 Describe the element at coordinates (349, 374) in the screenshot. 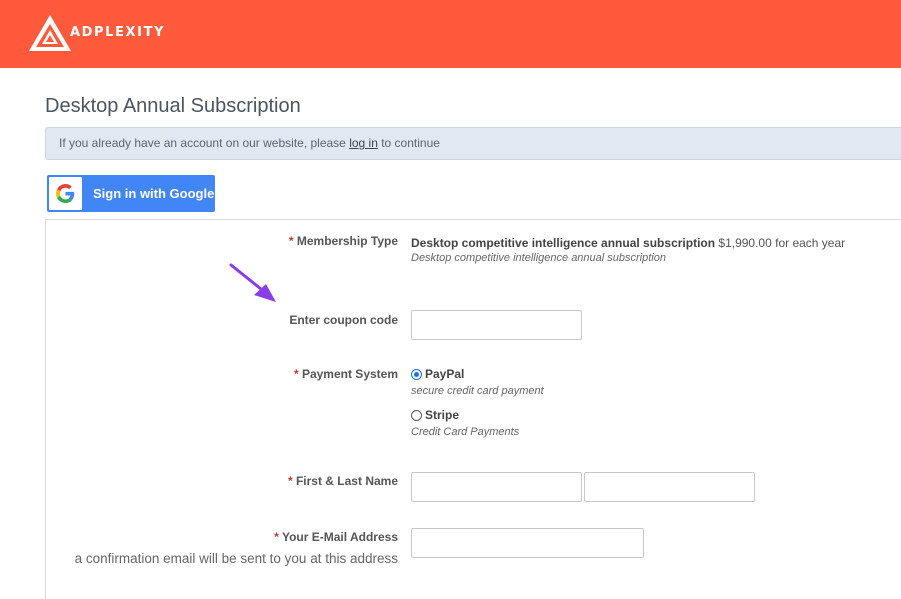

I see `payment-system-label-text: Payment System` at that location.